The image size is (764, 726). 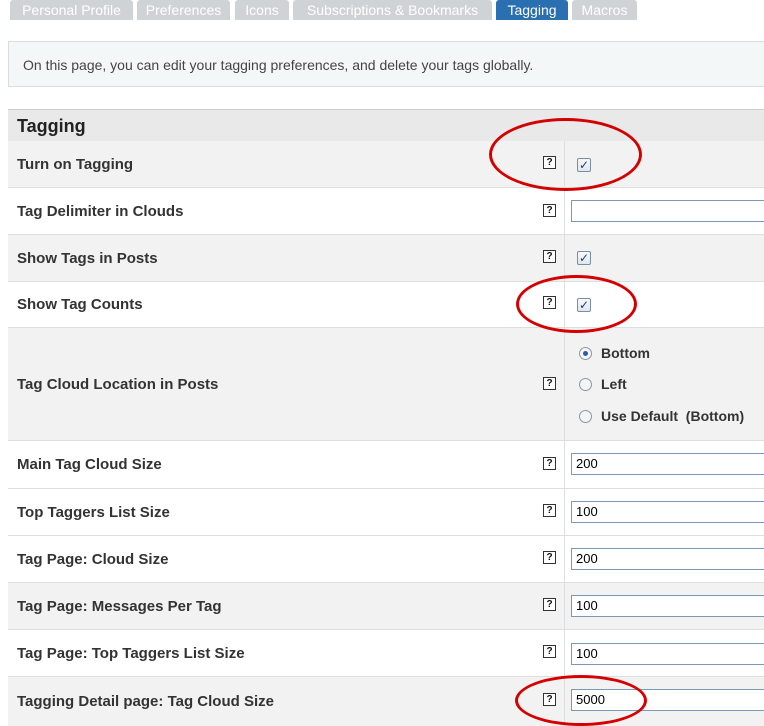 What do you see at coordinates (386, 258) in the screenshot?
I see `row-show-tags-in-posts: Show Tags in Posts ? ✓` at bounding box center [386, 258].